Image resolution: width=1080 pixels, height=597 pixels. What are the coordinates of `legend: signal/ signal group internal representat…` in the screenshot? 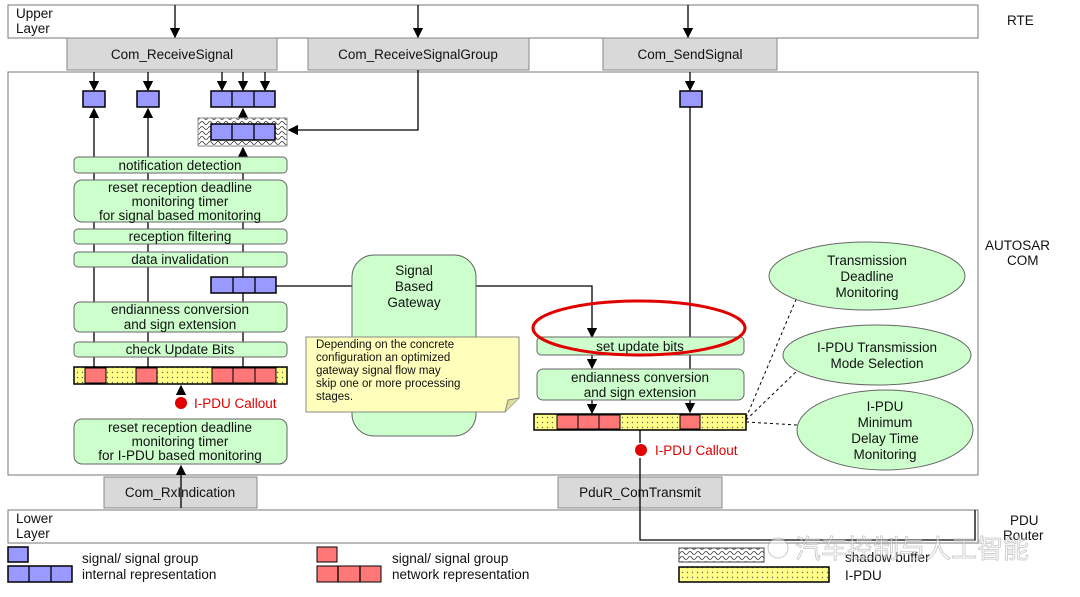 It's located at (468, 564).